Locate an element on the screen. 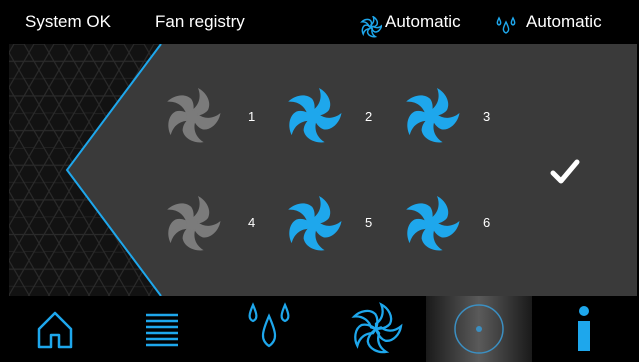 The height and width of the screenshot is (362, 639). nav-home-button is located at coordinates (55, 329).